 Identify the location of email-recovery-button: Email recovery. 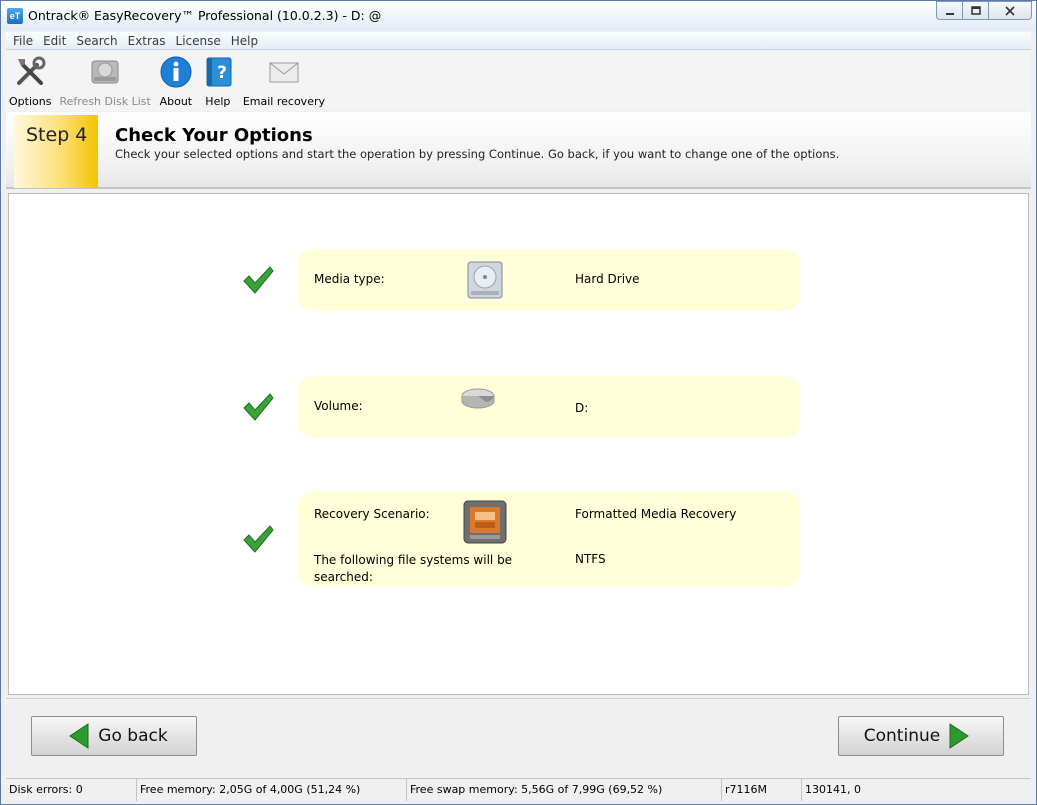
(284, 79).